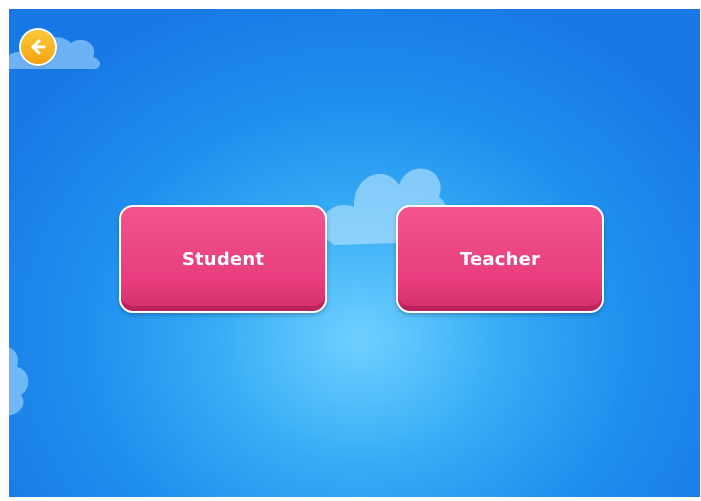 The image size is (701, 501). I want to click on back-button, so click(38, 47).